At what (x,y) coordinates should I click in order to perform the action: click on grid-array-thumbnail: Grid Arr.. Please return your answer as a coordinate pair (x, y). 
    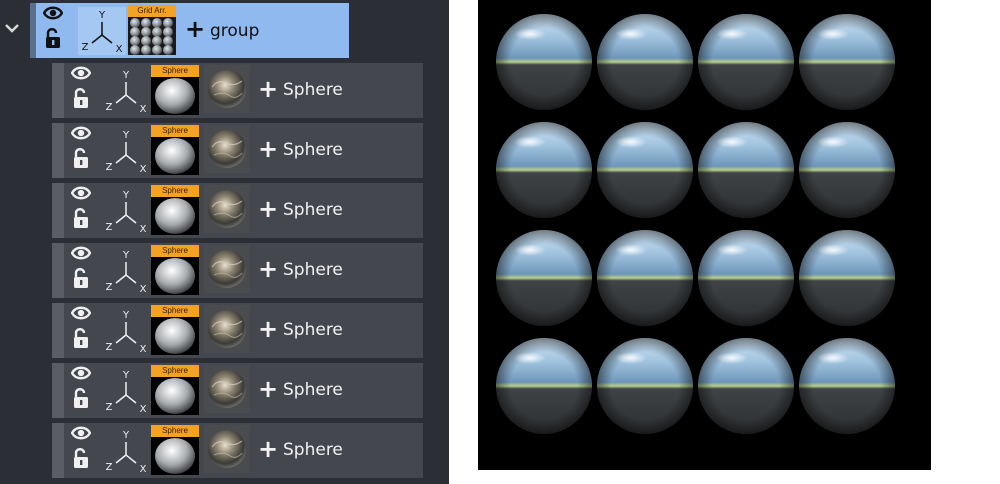
    Looking at the image, I should click on (152, 30).